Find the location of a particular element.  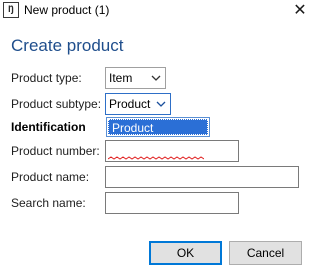

cancel-button: Cancel is located at coordinates (265, 253).